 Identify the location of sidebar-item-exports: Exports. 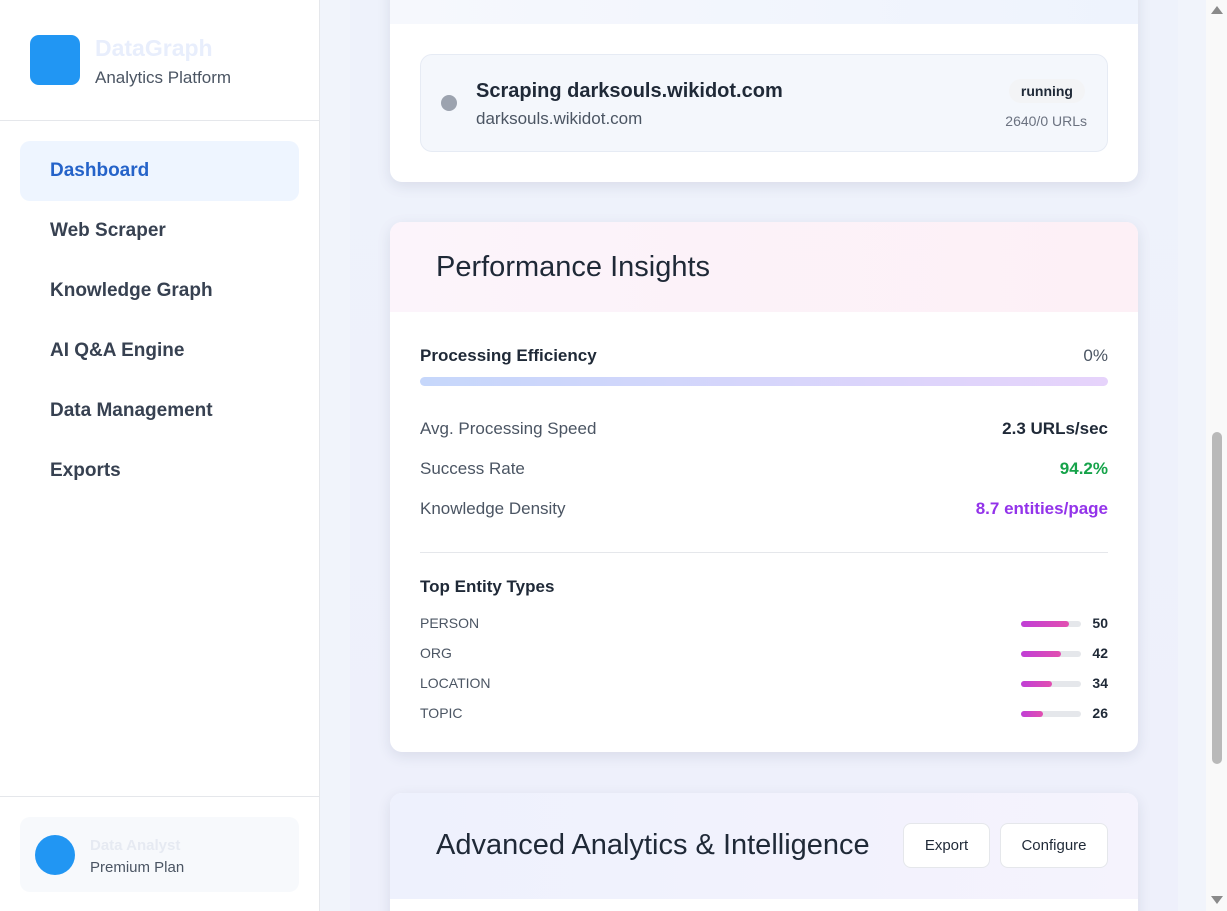
(159, 471).